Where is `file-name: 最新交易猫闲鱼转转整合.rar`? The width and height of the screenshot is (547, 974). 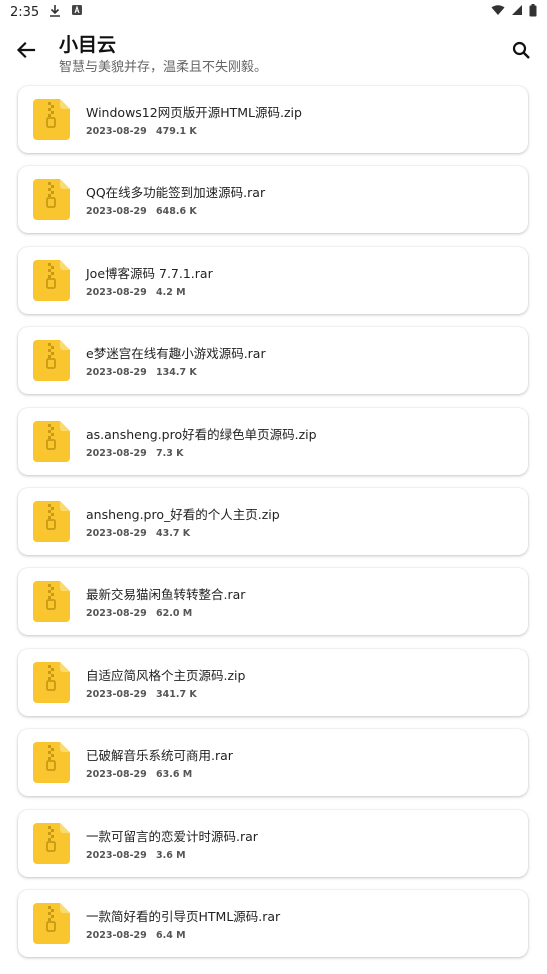 file-name: 最新交易猫闲鱼转转整合.rar is located at coordinates (166, 595).